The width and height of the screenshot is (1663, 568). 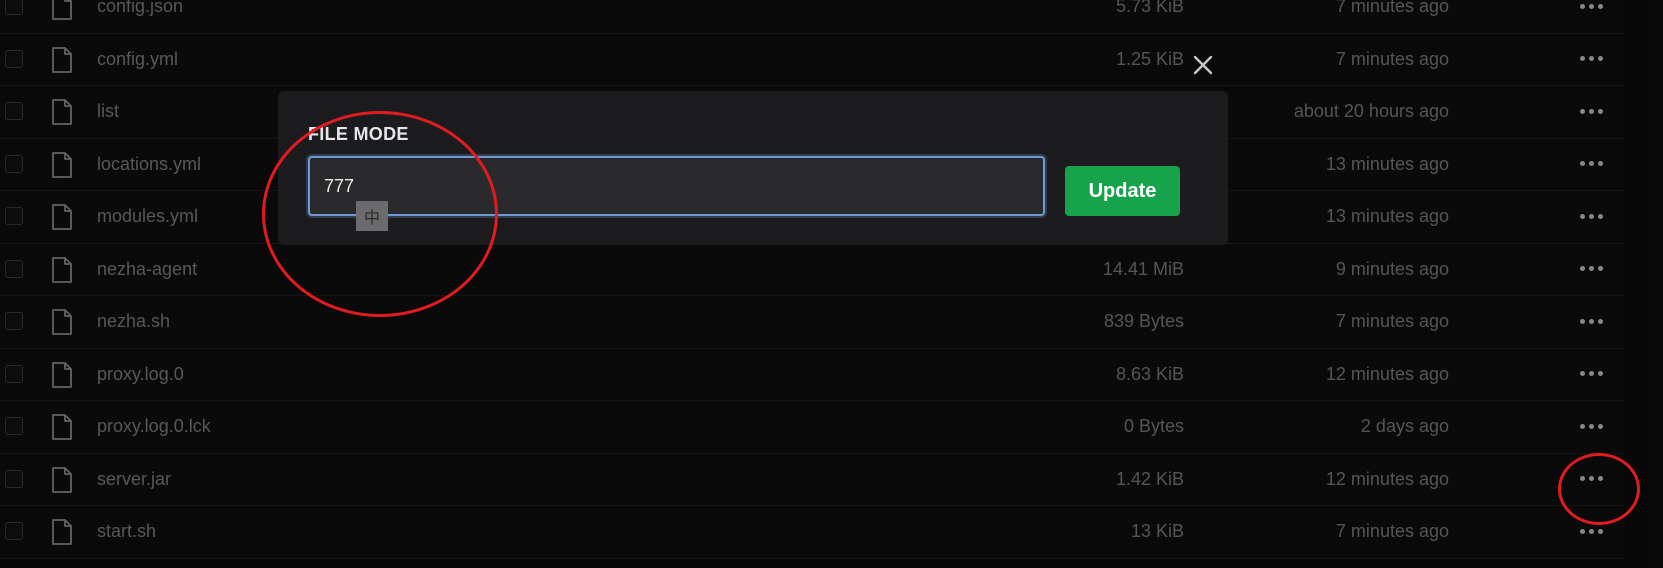 I want to click on close-icon, so click(x=1203, y=65).